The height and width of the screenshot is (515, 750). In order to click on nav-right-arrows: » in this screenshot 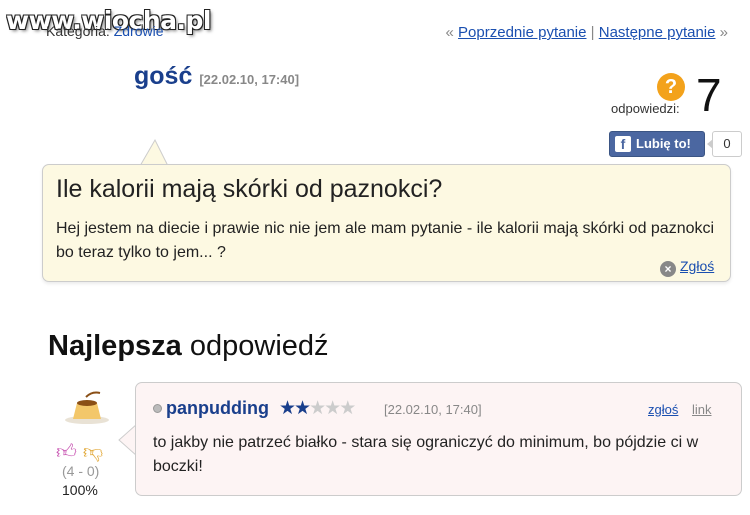, I will do `click(723, 32)`.